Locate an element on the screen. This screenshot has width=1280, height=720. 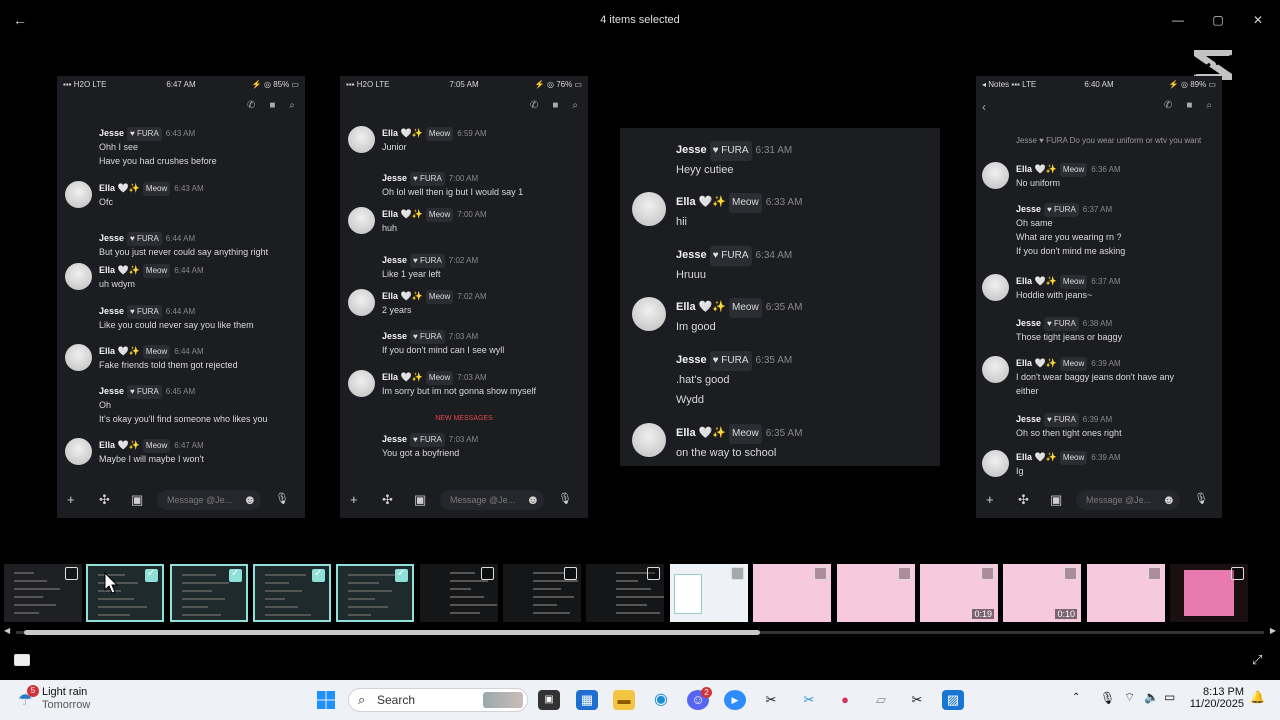
zoom-icon: ▶ is located at coordinates (735, 700).